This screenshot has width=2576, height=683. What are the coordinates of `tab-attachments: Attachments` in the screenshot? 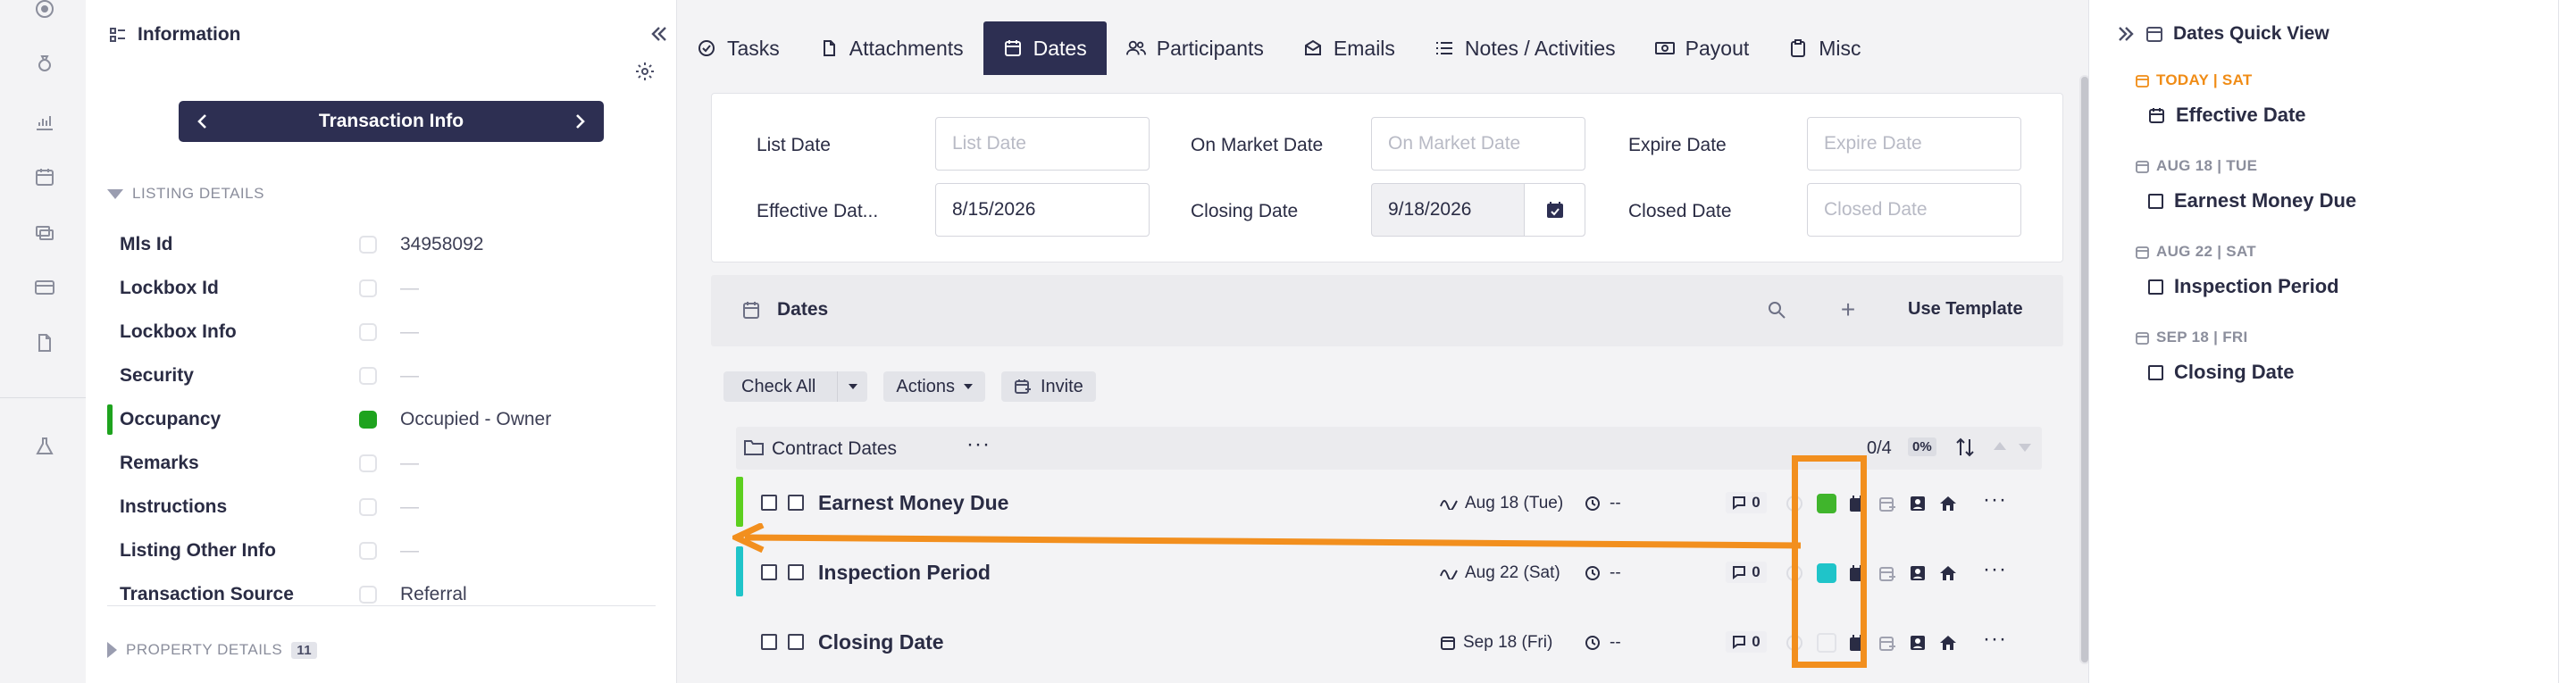 It's located at (891, 48).